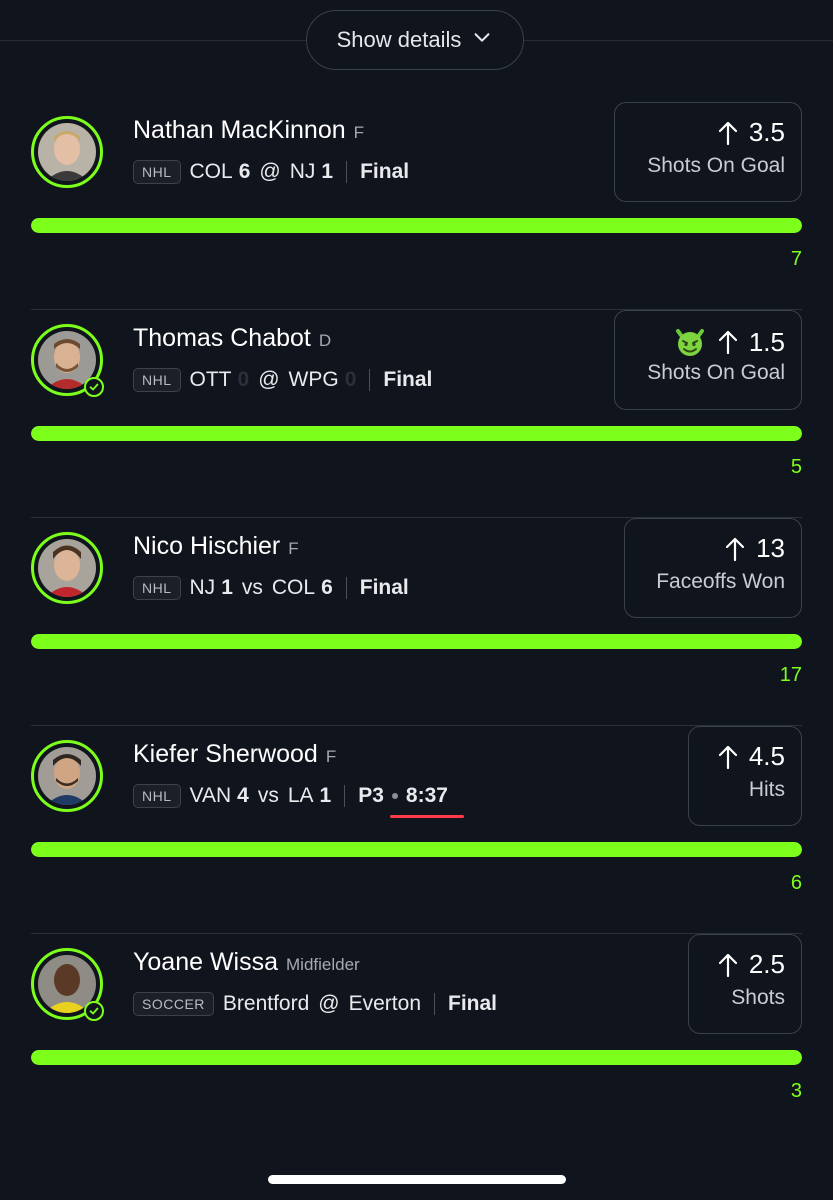  I want to click on show-details-button: Show details, so click(415, 40).